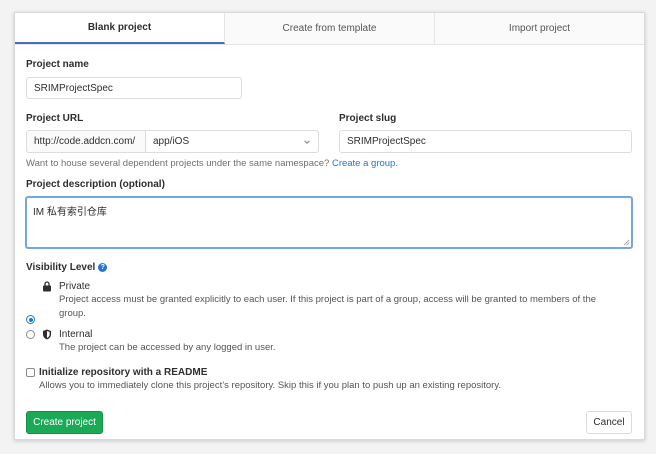  What do you see at coordinates (365, 163) in the screenshot?
I see `create-group-link: Create a group.` at bounding box center [365, 163].